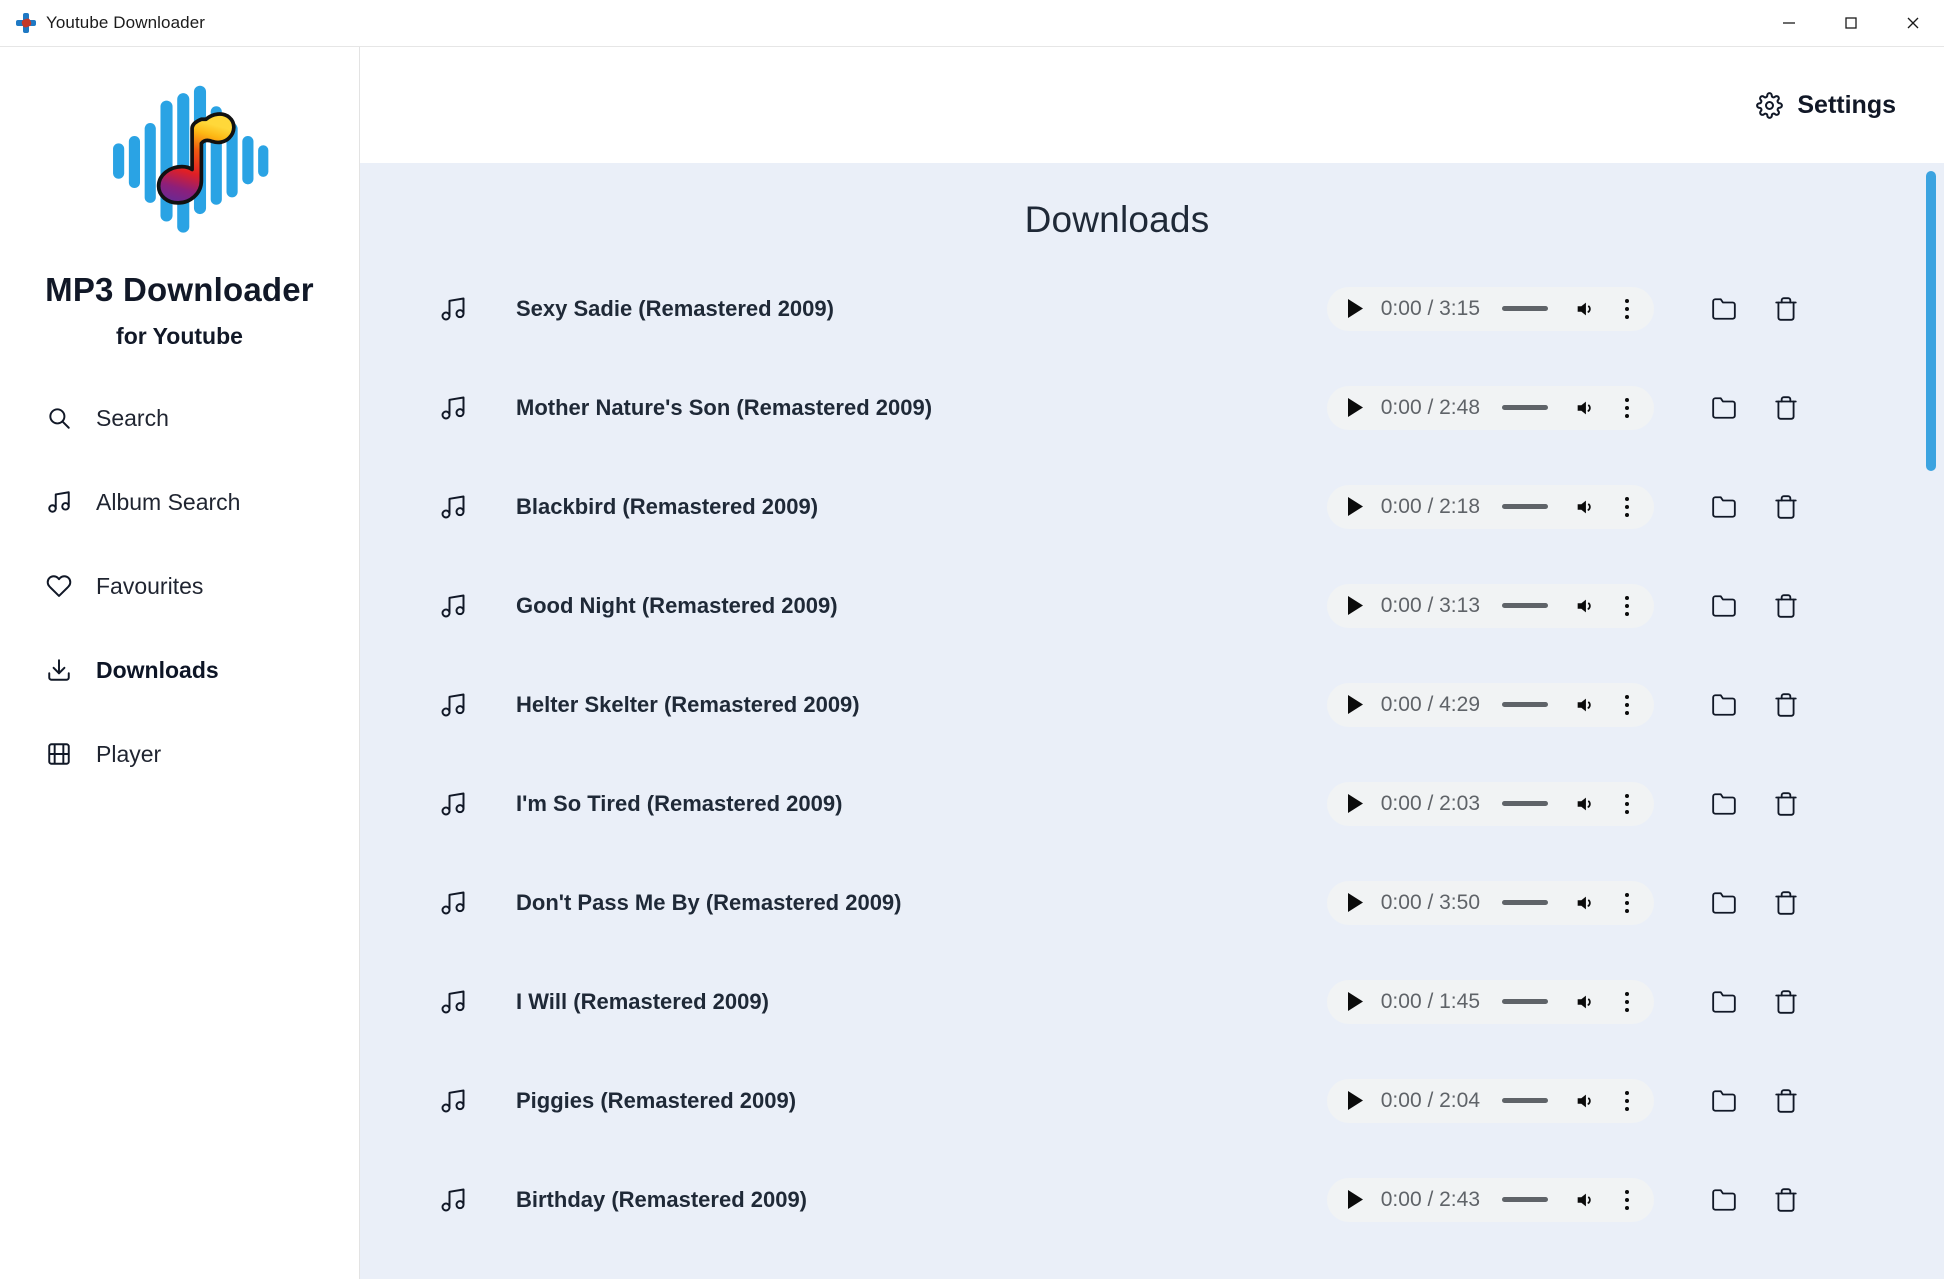 The width and height of the screenshot is (1944, 1279). Describe the element at coordinates (1490, 902) in the screenshot. I see `audio-player: 0:00 / 3:50` at that location.